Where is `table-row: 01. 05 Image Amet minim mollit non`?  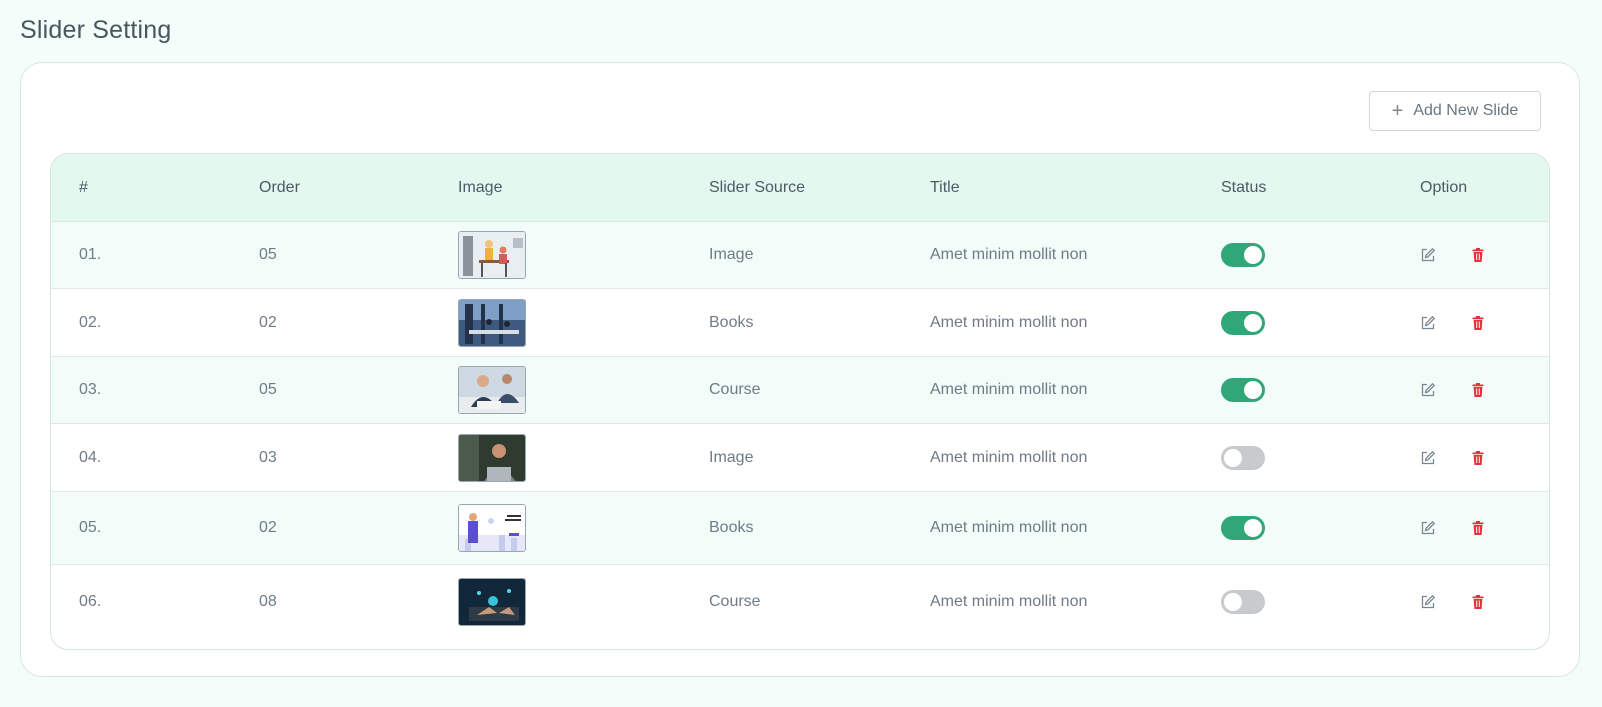
table-row: 01. 05 Image Amet minim mollit non is located at coordinates (800, 255).